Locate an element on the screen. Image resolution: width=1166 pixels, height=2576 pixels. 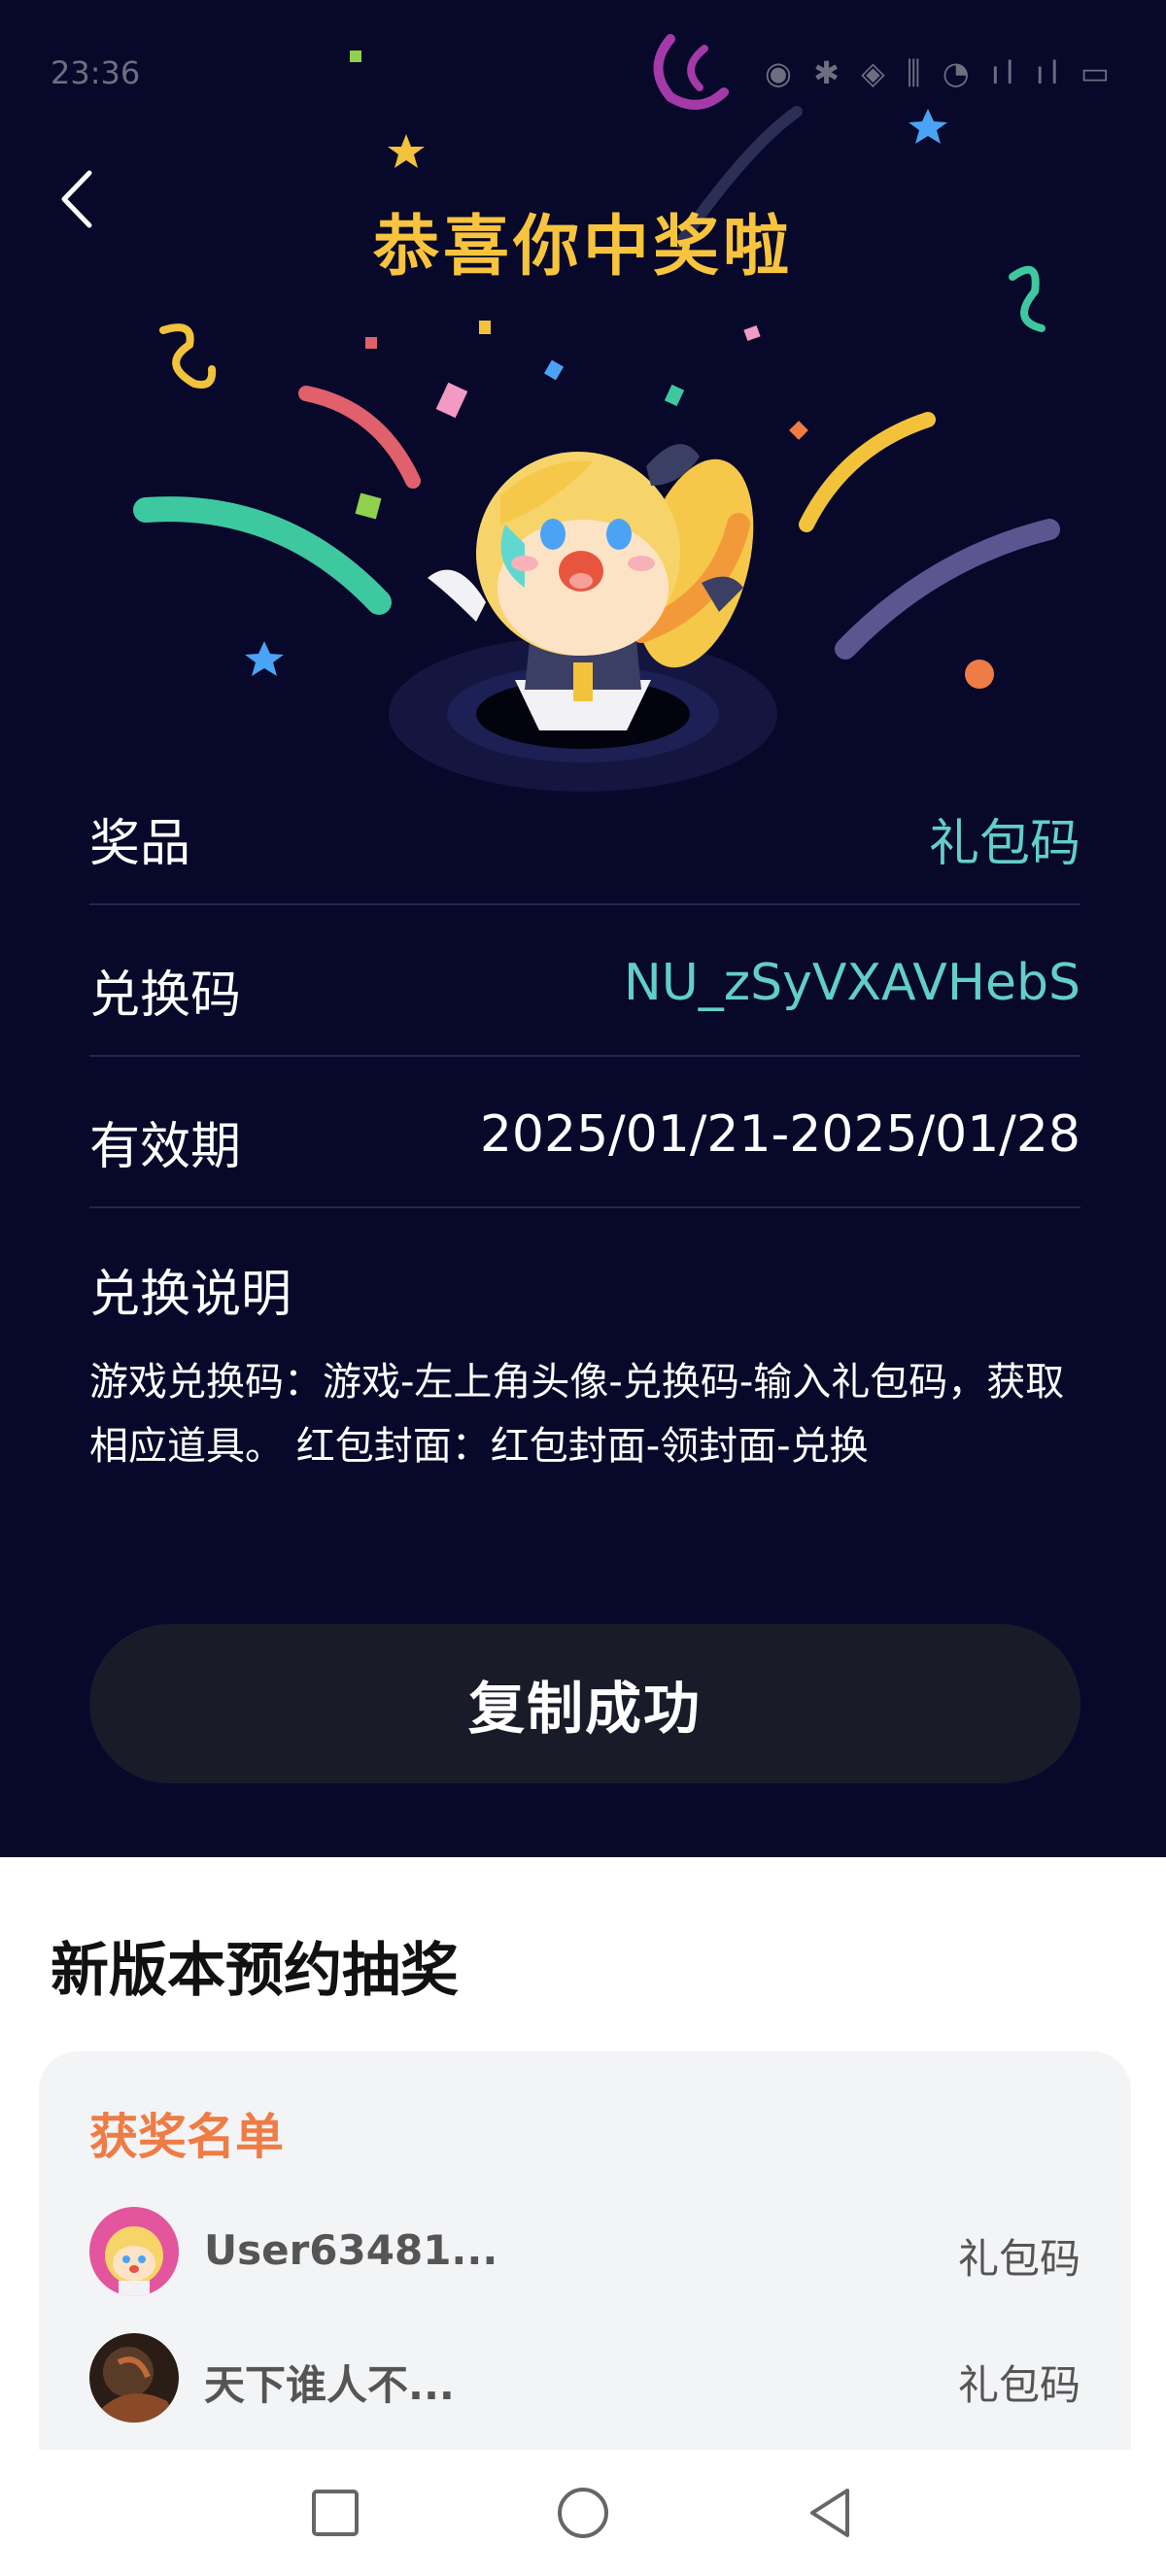
validity-label: 有效期 is located at coordinates (165, 1147).